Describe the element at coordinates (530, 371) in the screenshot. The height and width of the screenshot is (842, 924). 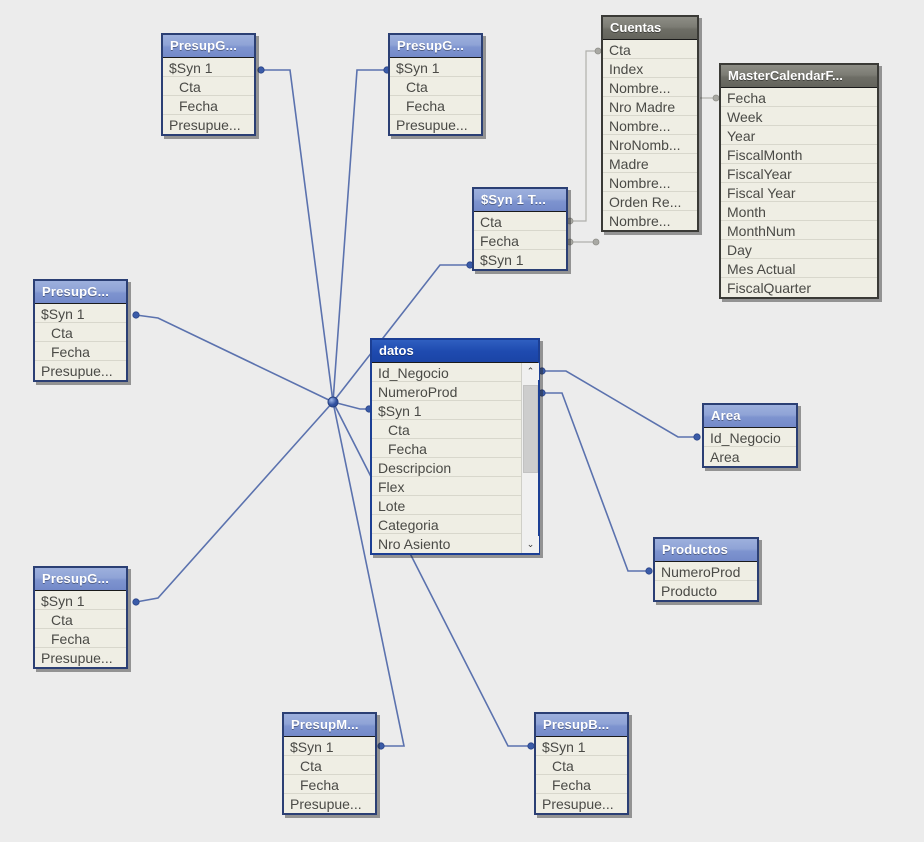
I see `scroll-up-arrow-icon: ⌃` at that location.